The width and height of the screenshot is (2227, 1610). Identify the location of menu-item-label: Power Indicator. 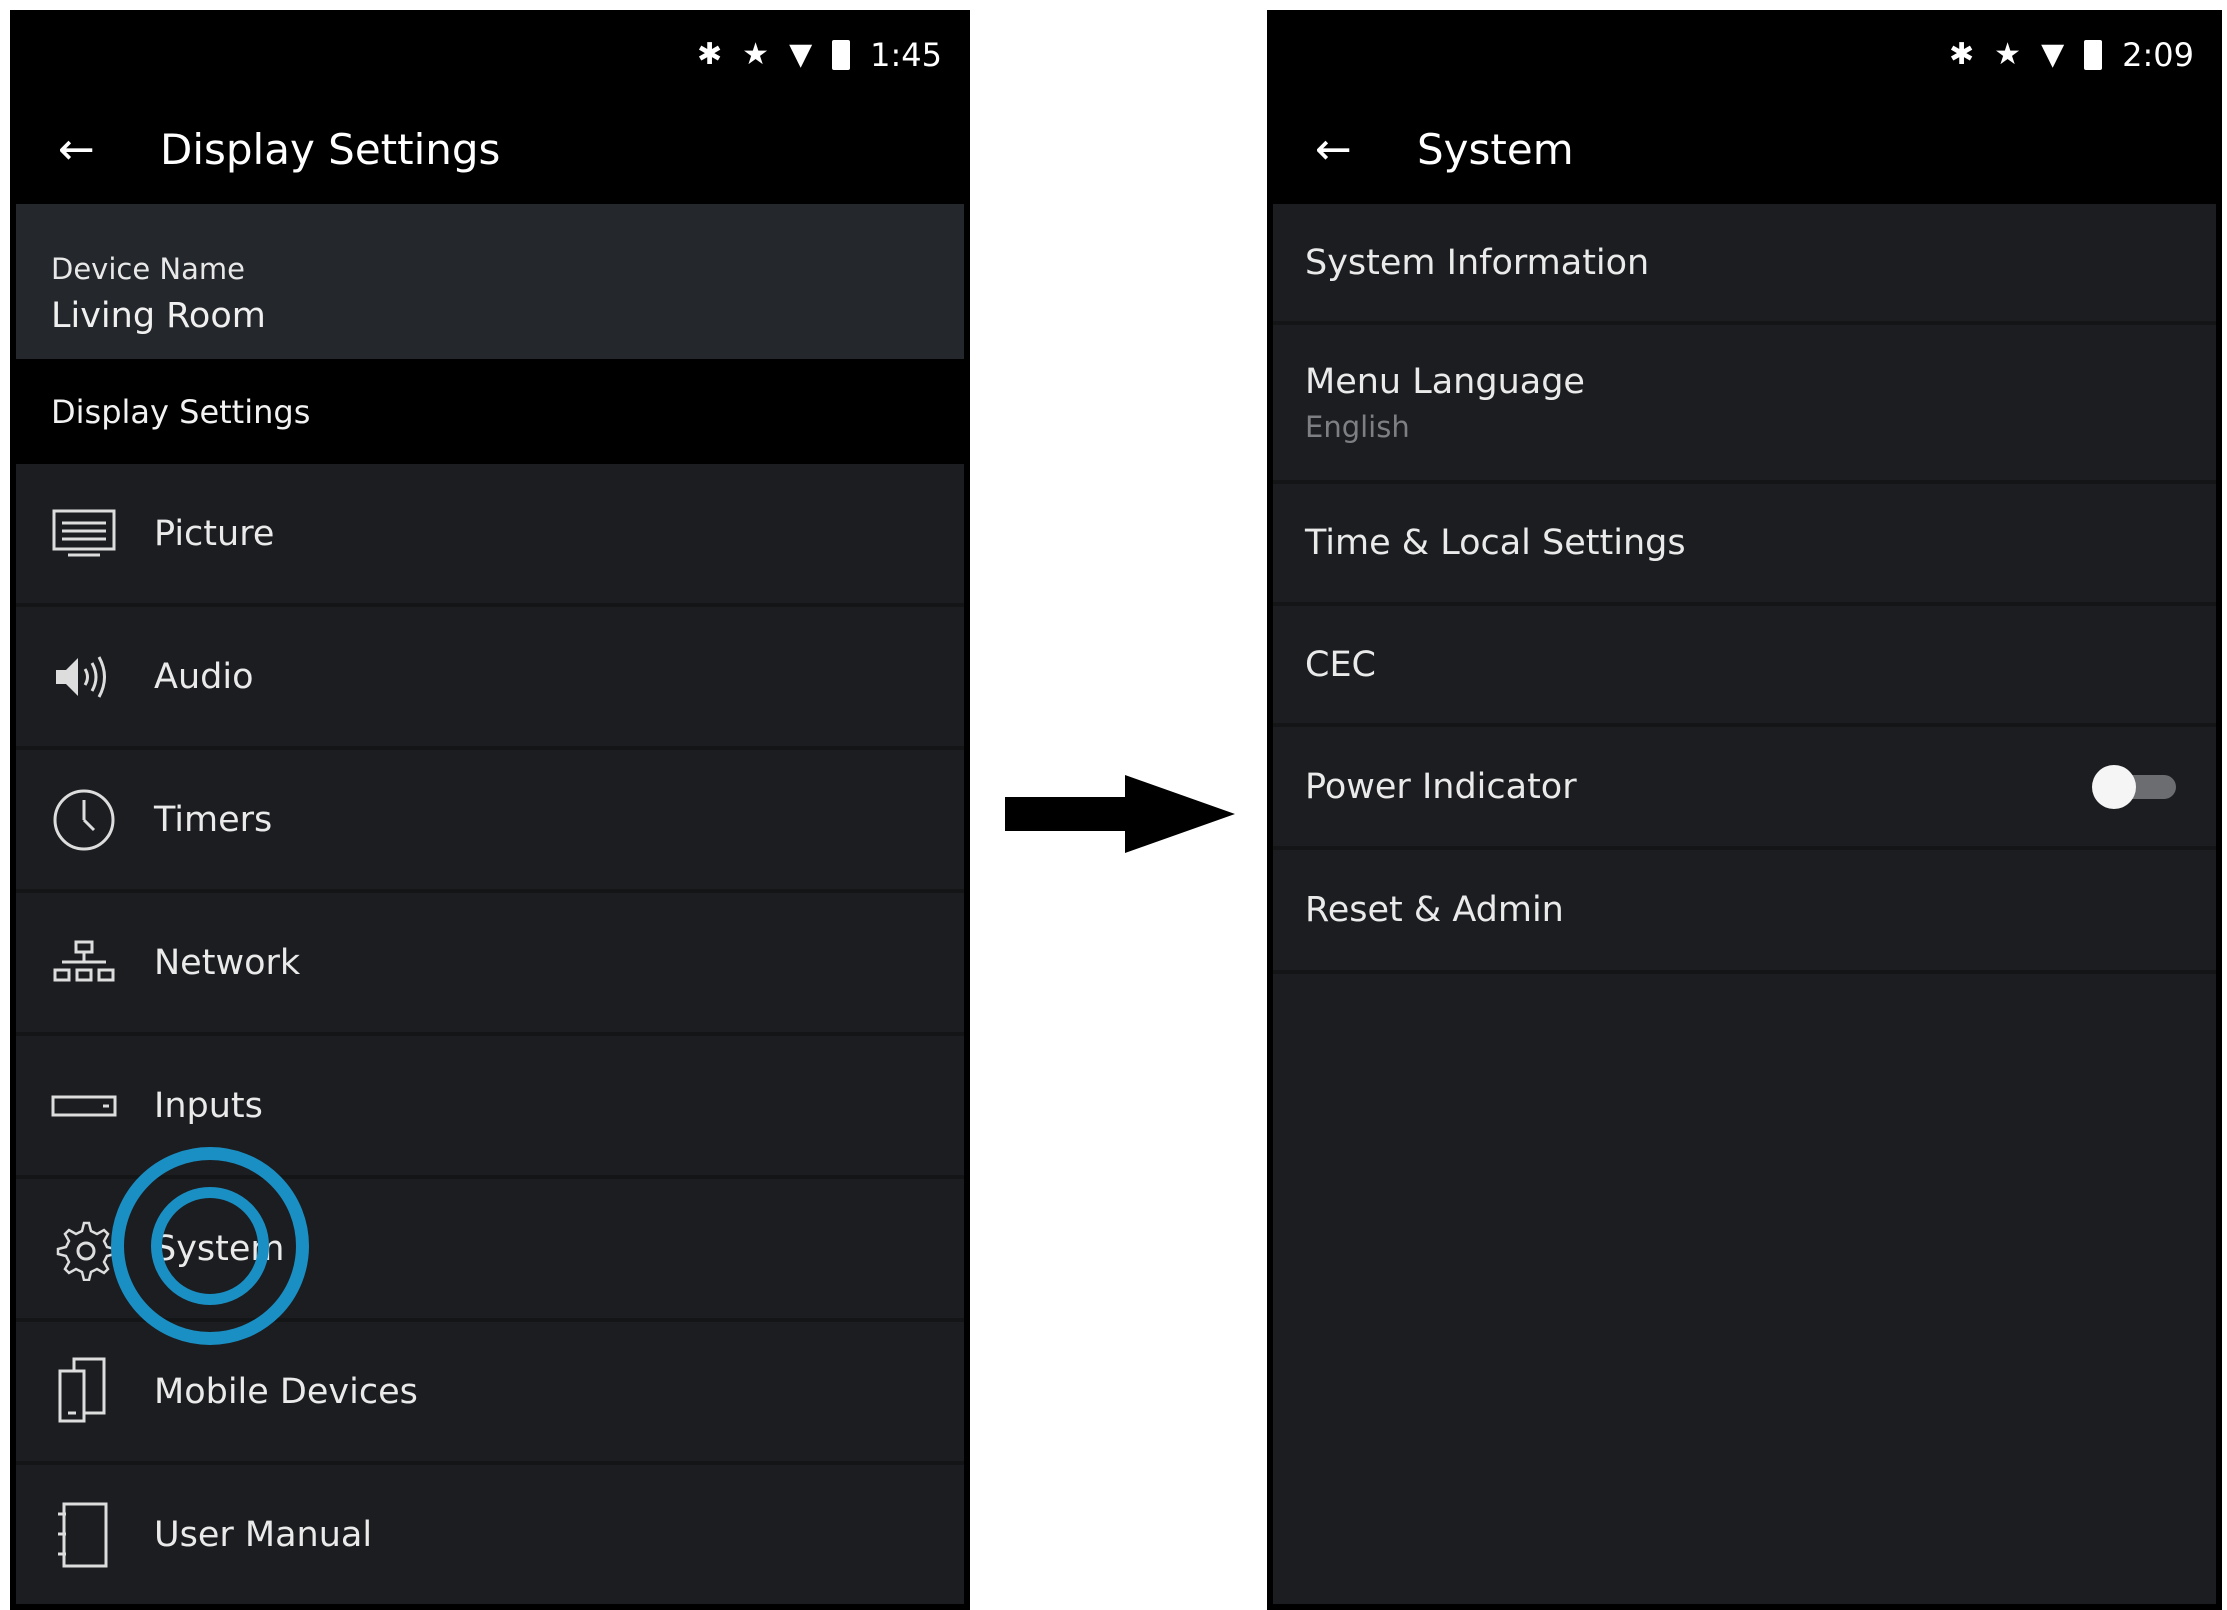
(1441, 786).